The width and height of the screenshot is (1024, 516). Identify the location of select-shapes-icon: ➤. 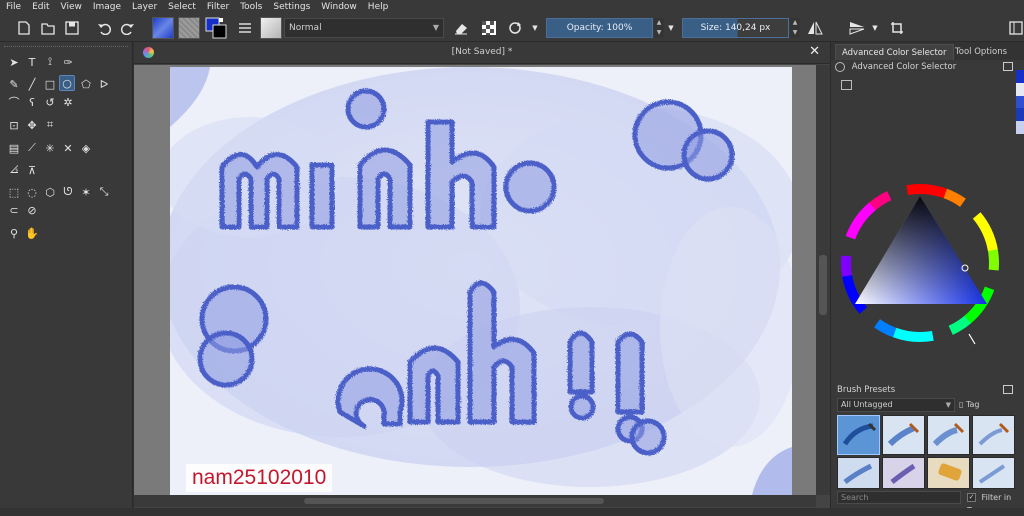
(14, 62).